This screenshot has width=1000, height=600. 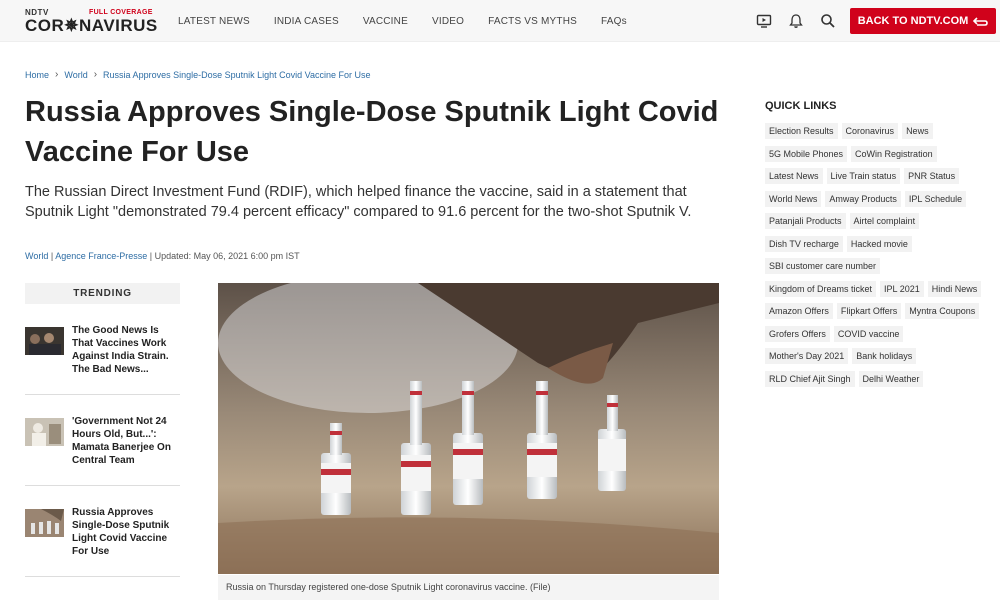 I want to click on tv-icon, so click(x=764, y=21).